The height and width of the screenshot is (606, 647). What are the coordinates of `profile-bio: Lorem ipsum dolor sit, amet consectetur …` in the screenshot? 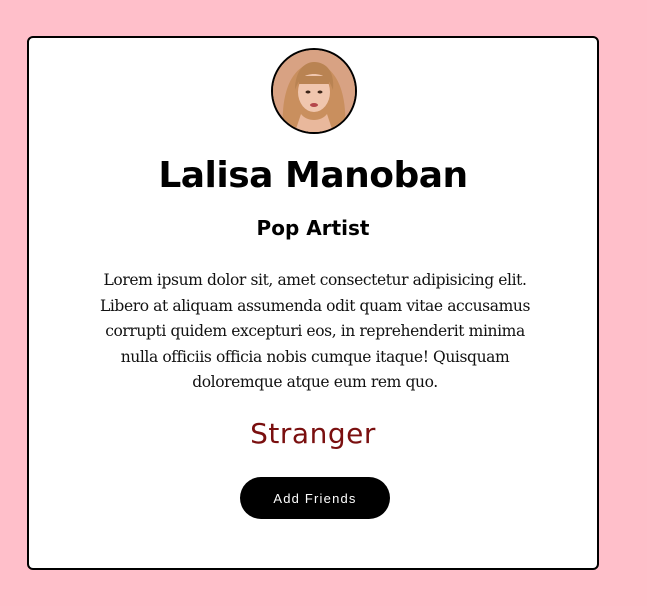 It's located at (315, 331).